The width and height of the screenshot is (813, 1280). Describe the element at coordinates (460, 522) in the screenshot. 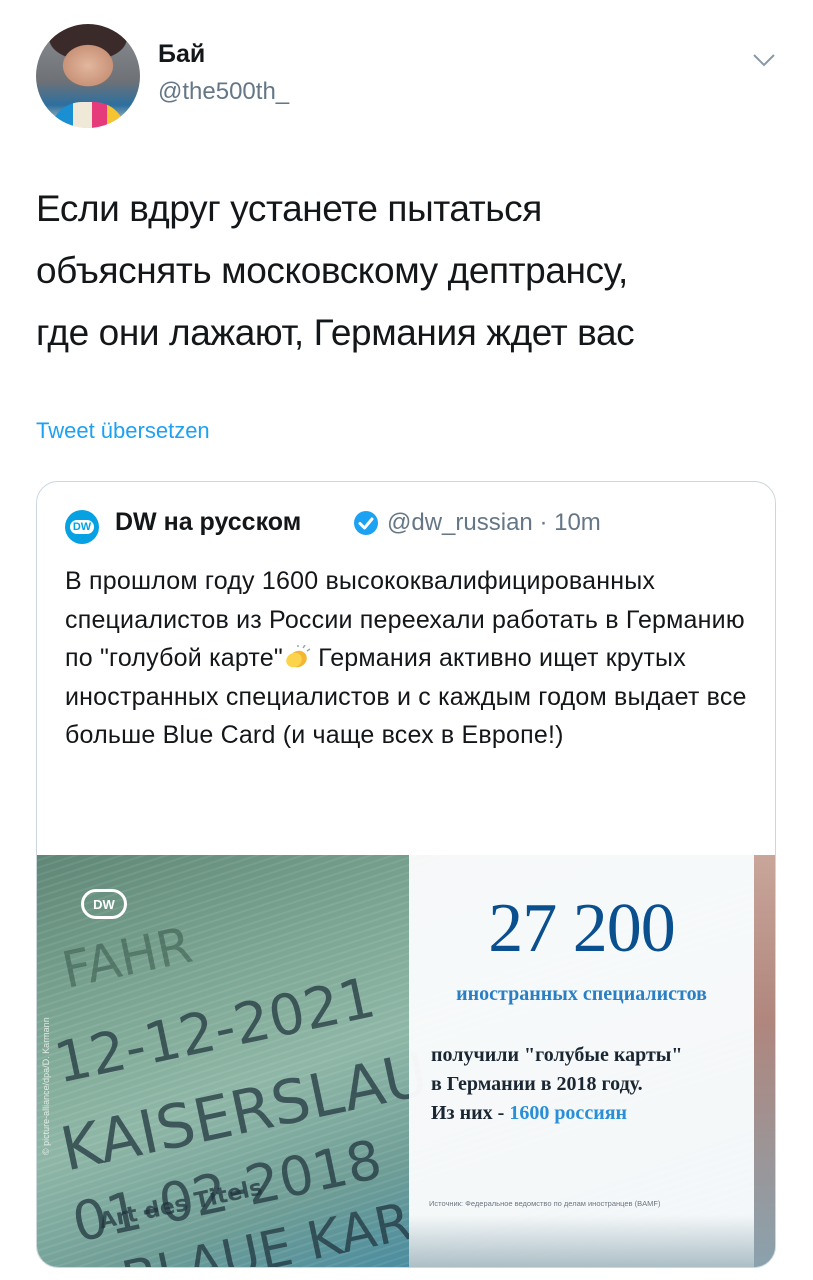

I see `quoted-author-handle: @dw_russian` at that location.